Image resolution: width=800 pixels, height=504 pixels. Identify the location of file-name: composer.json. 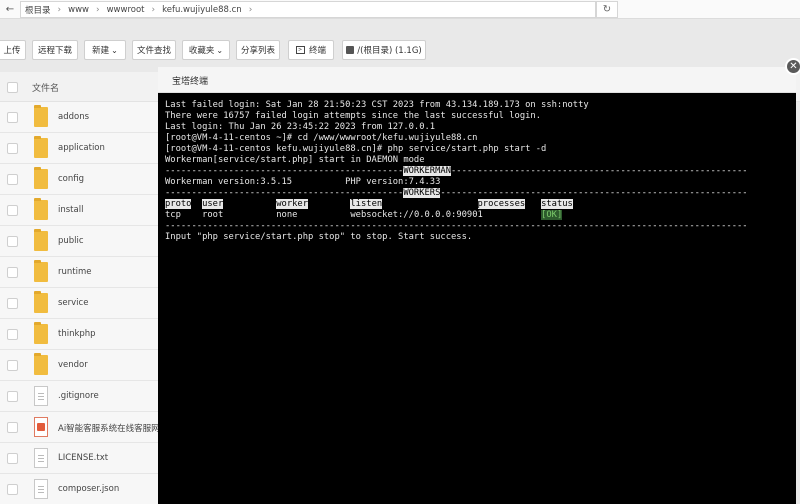
(108, 489).